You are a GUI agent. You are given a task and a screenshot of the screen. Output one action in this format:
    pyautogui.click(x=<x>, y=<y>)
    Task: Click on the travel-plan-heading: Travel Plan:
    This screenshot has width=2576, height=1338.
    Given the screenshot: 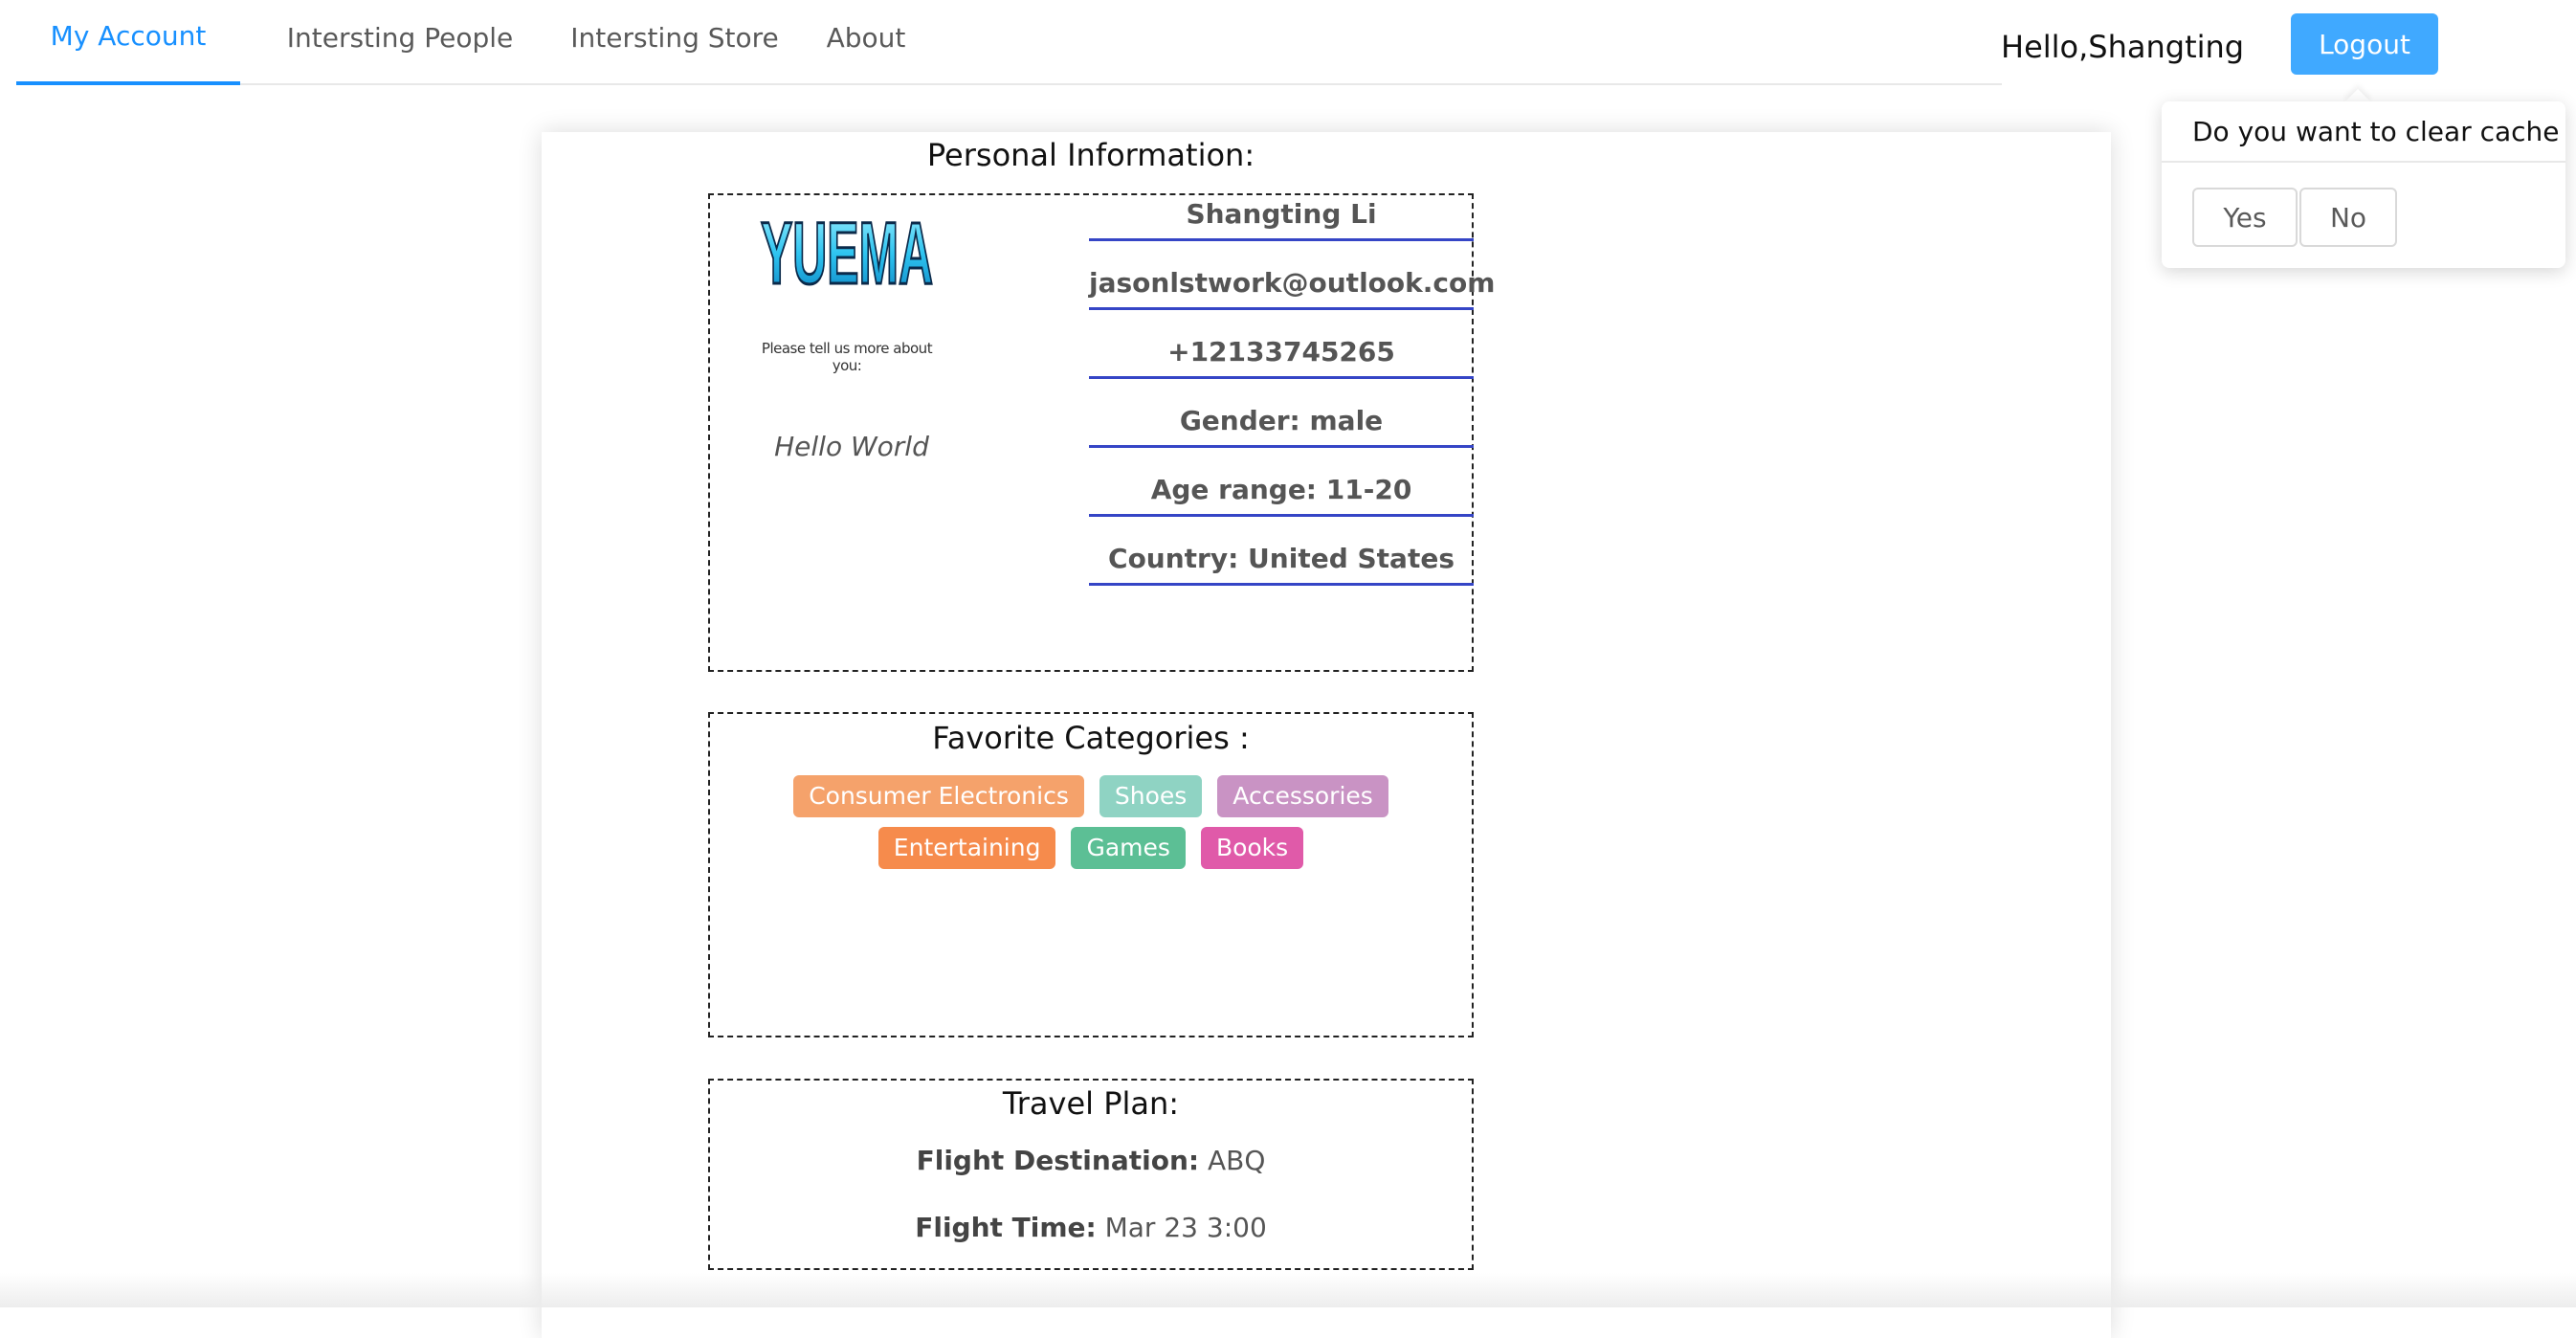 What is the action you would take?
    pyautogui.click(x=1091, y=1103)
    